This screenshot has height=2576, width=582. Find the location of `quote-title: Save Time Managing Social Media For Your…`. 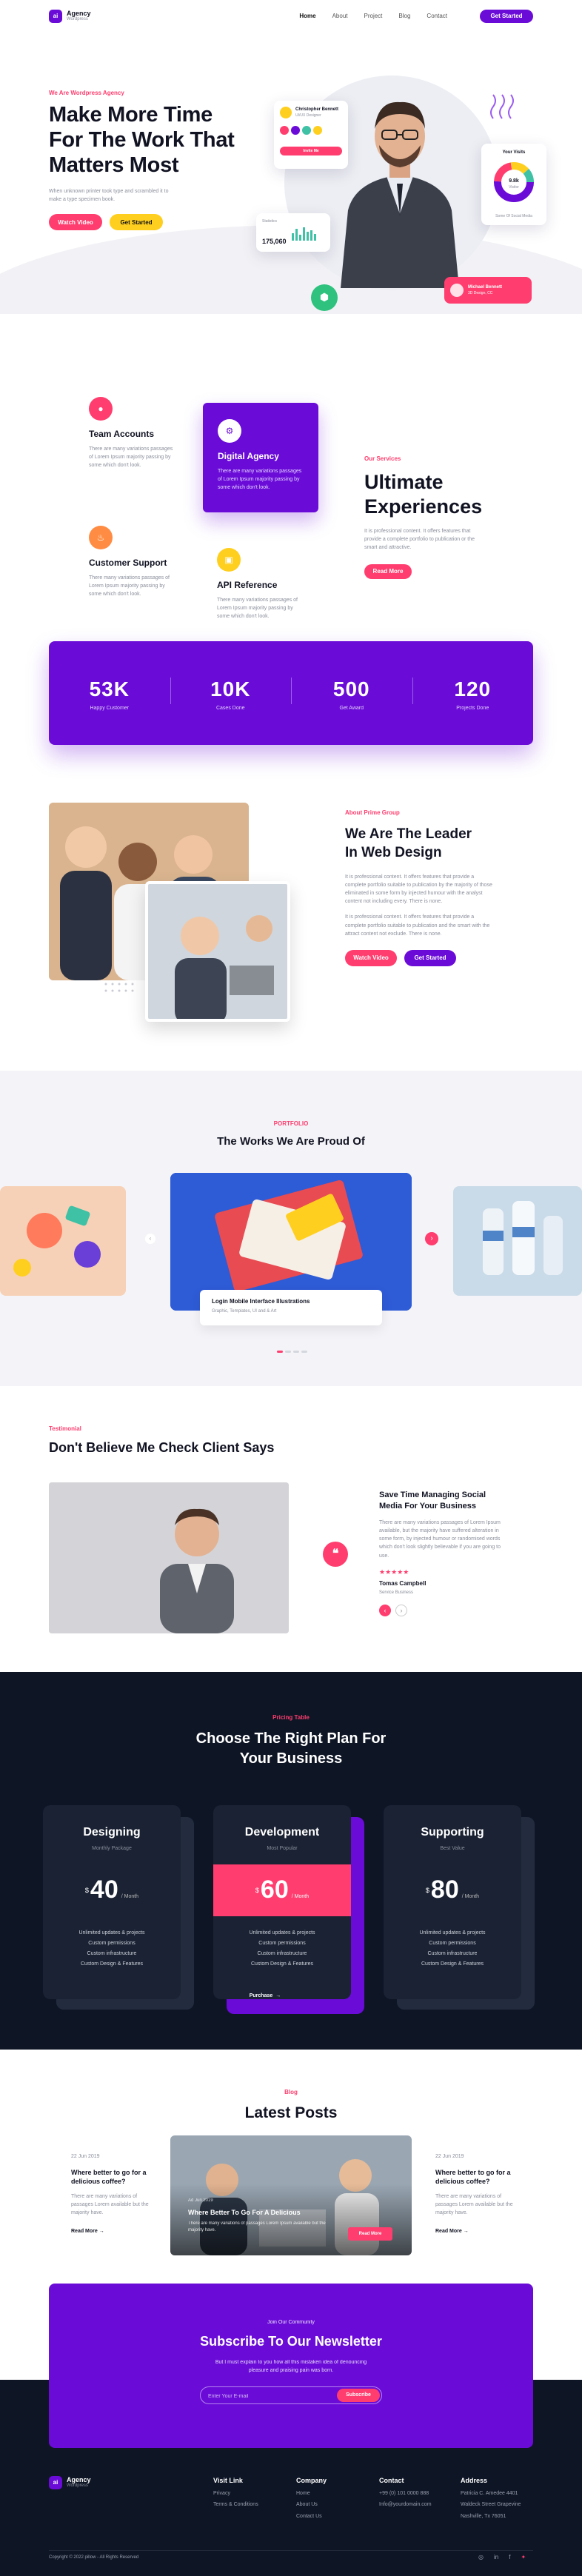

quote-title: Save Time Managing Social Media For Your… is located at coordinates (442, 1501).